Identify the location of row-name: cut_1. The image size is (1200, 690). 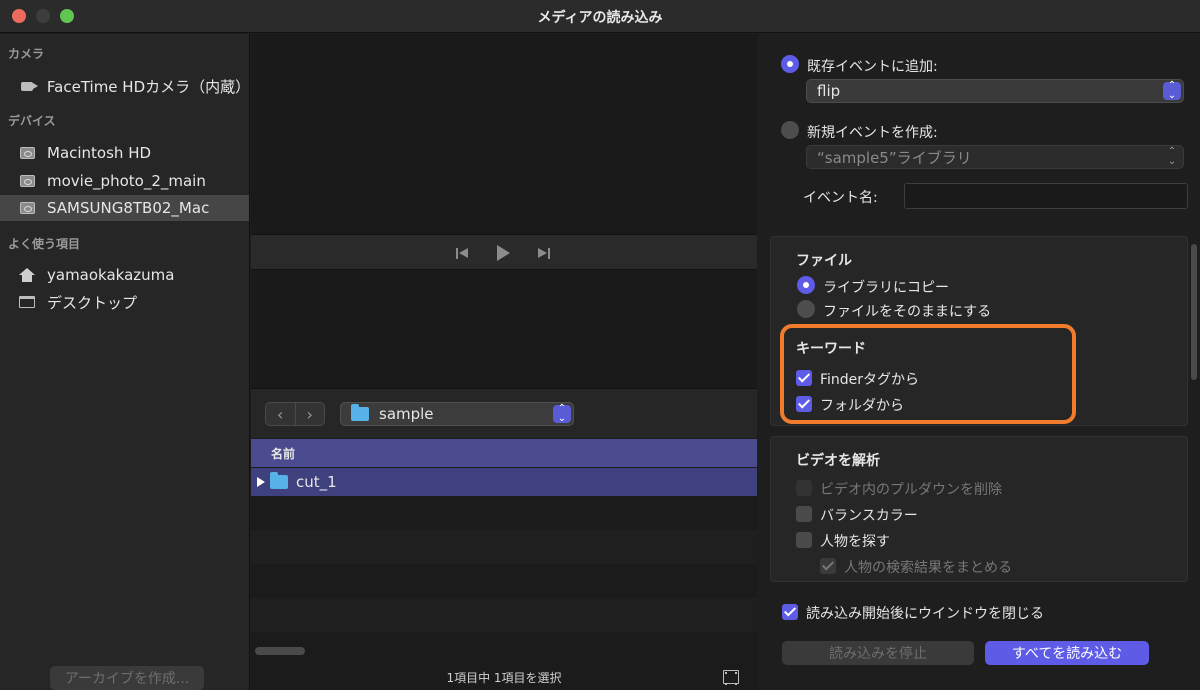
(316, 482).